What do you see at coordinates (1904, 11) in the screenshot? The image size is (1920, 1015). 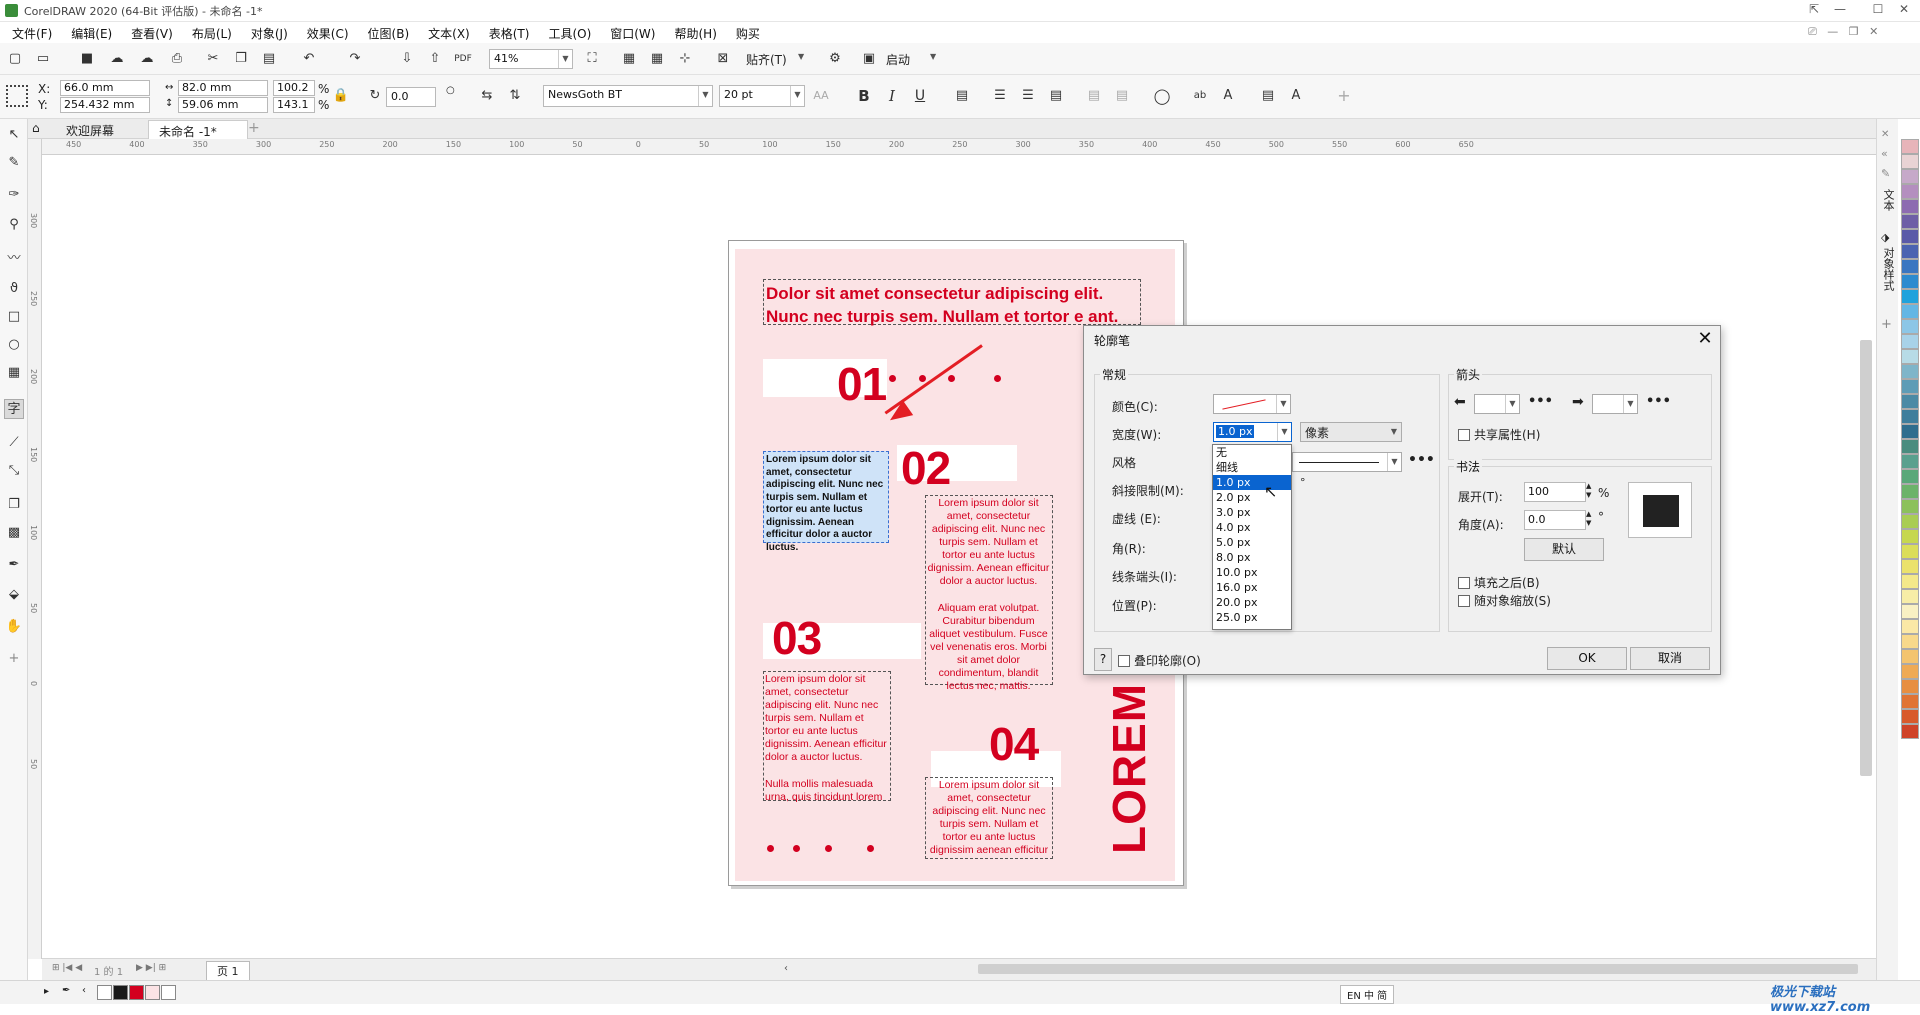 I see `close-button: ✕` at bounding box center [1904, 11].